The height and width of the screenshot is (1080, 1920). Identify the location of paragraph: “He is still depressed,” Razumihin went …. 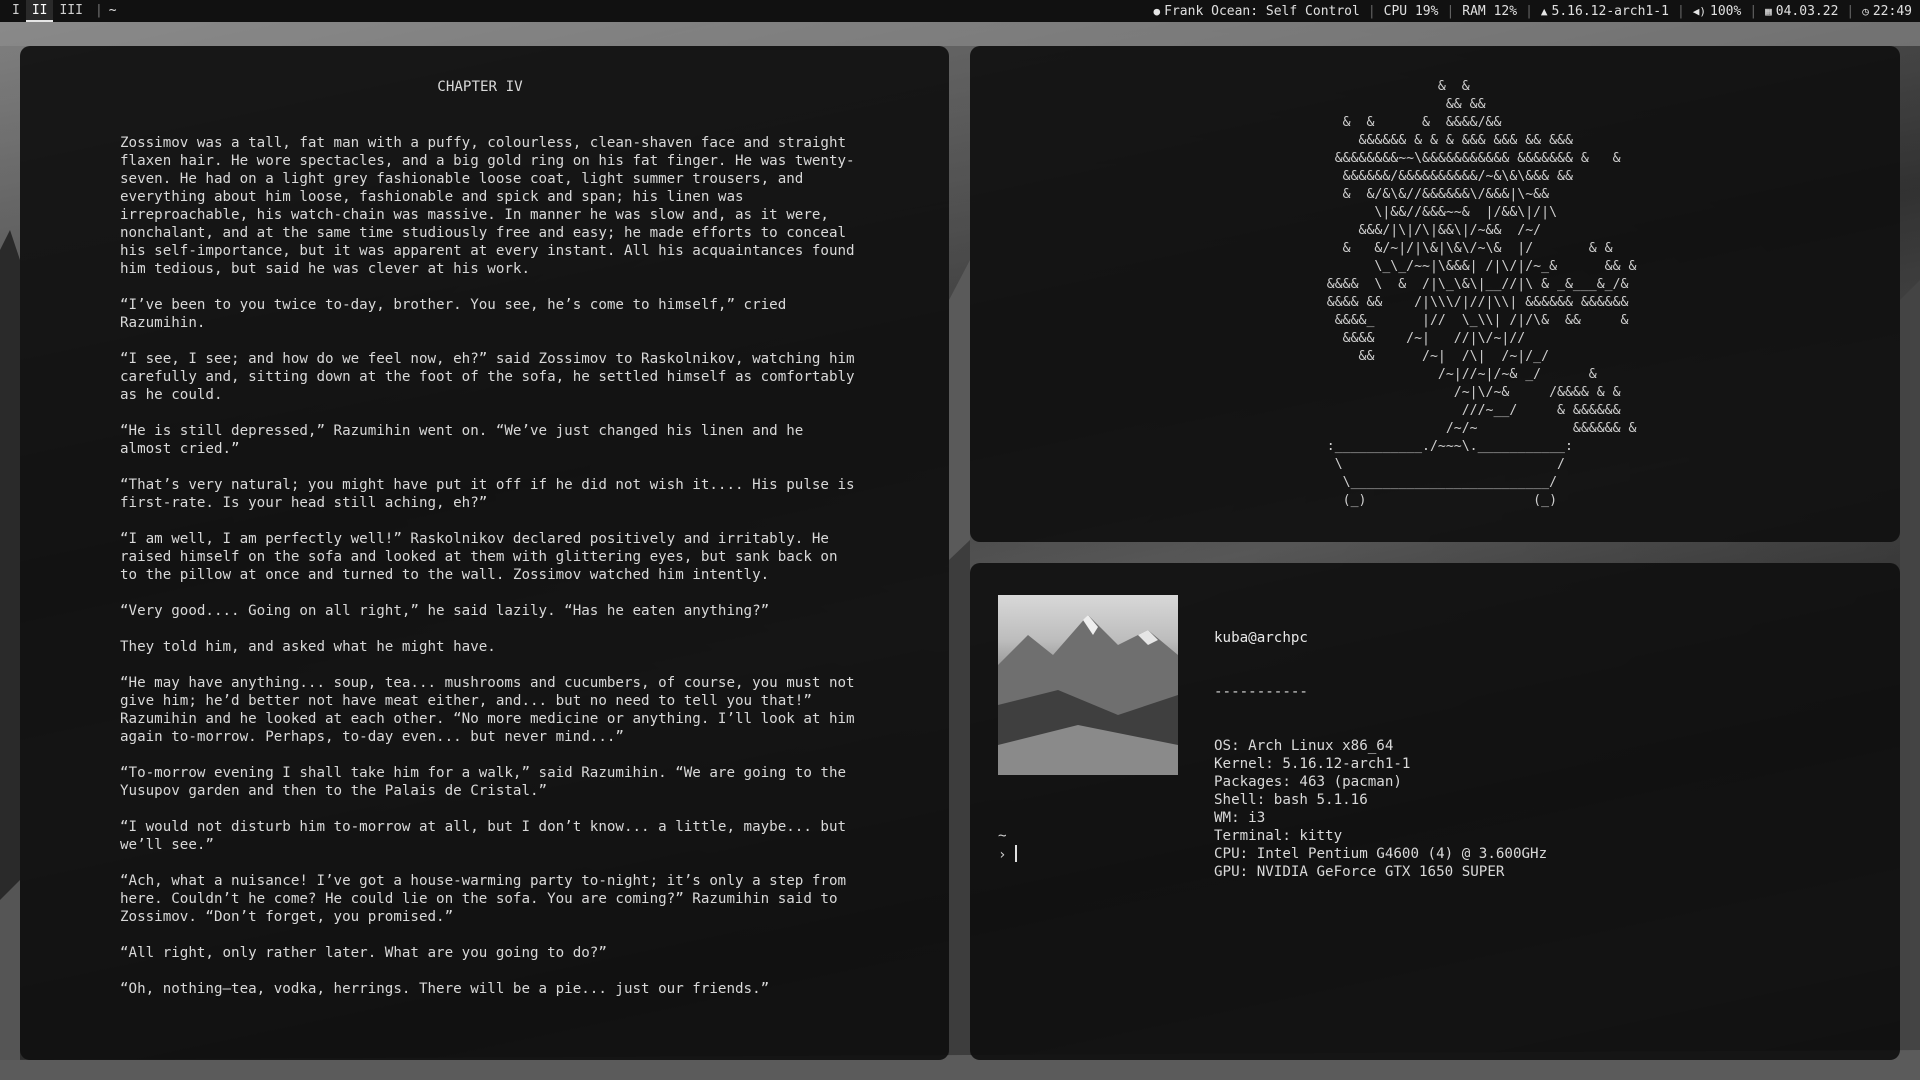
(462, 440).